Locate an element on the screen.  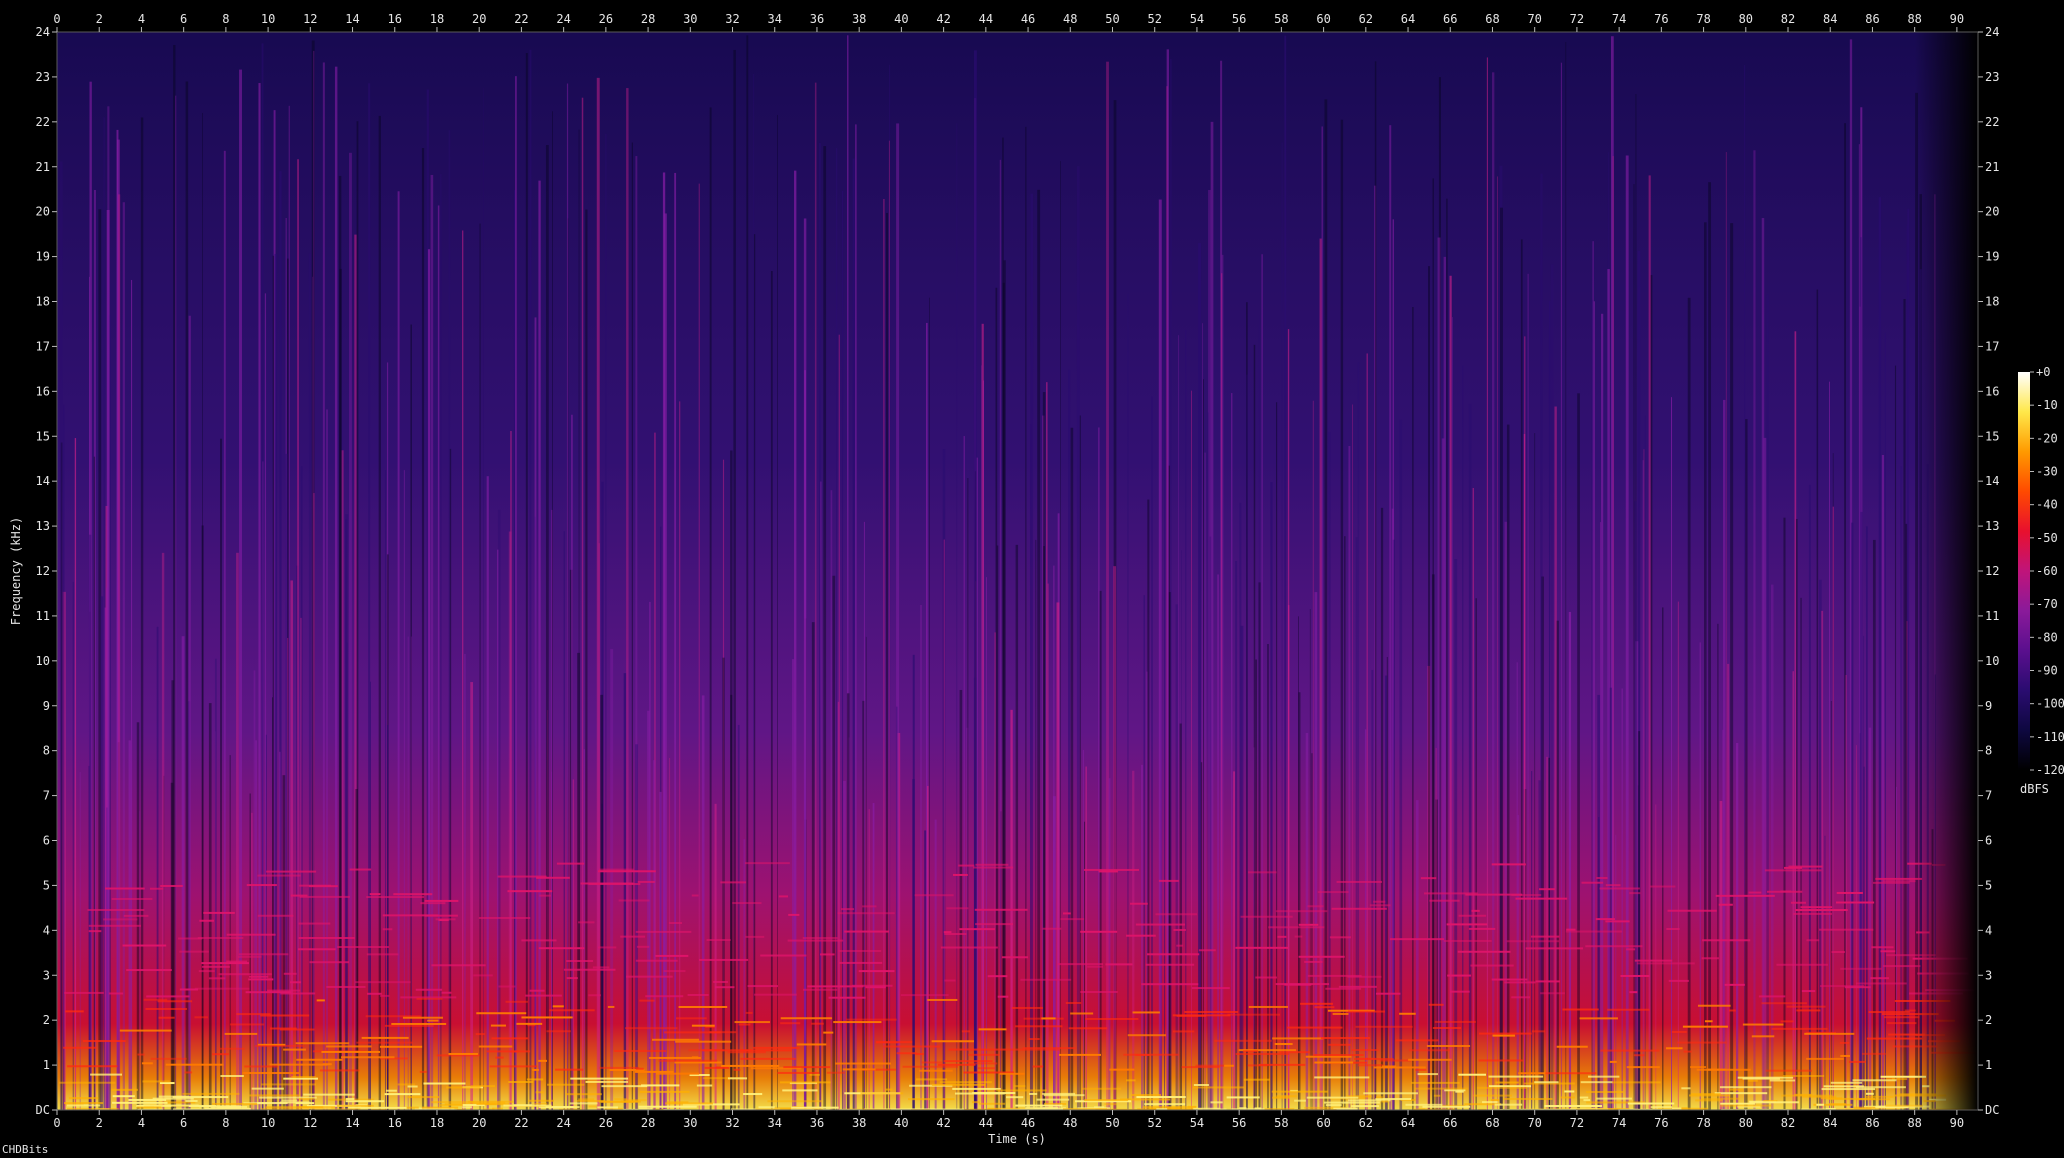
colorbar-tick-label: -120 is located at coordinates (2050, 770).